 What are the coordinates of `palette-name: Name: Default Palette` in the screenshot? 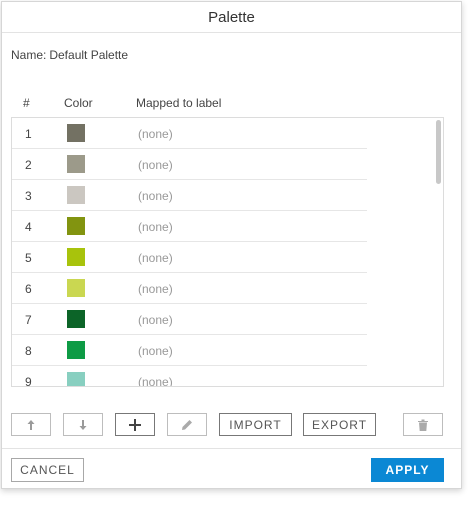 It's located at (71, 55).